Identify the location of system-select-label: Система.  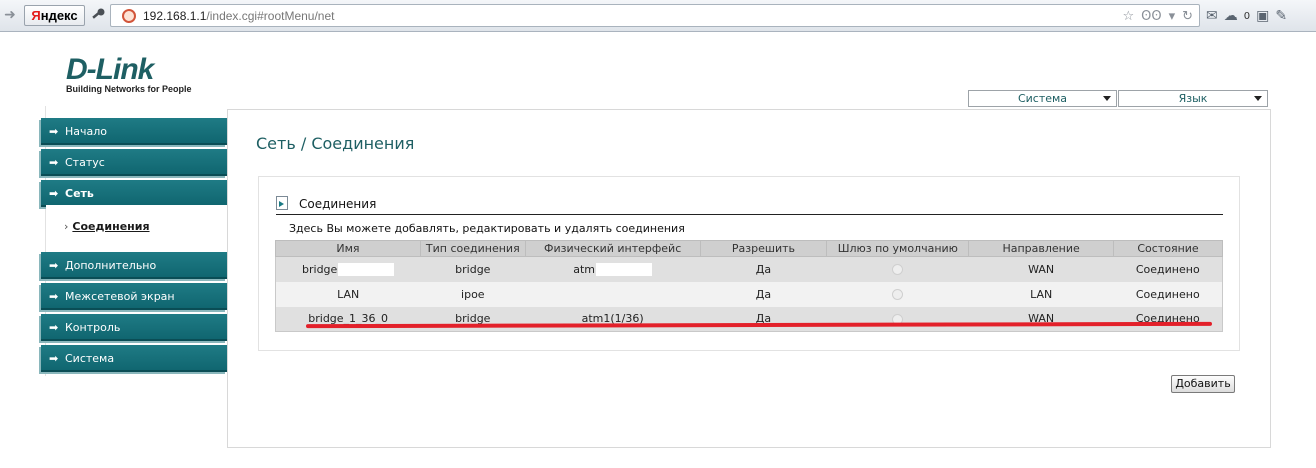
(1042, 98).